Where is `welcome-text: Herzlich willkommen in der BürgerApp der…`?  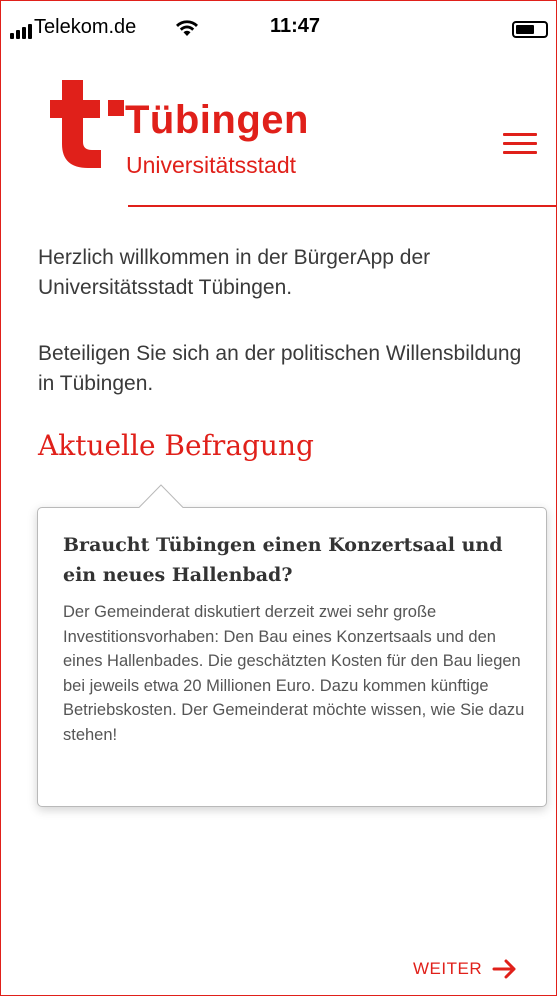 welcome-text: Herzlich willkommen in der BürgerApp der… is located at coordinates (234, 272).